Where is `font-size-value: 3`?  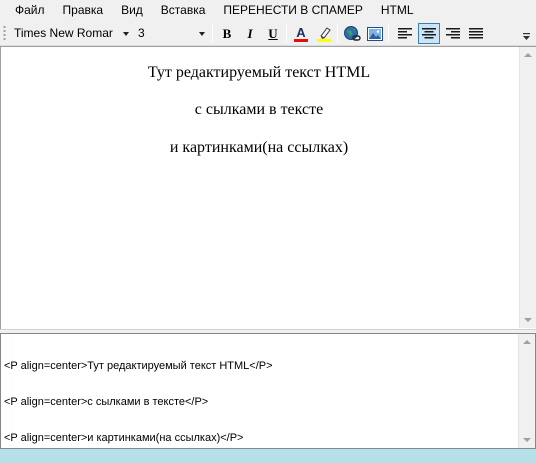 font-size-value: 3 is located at coordinates (141, 33).